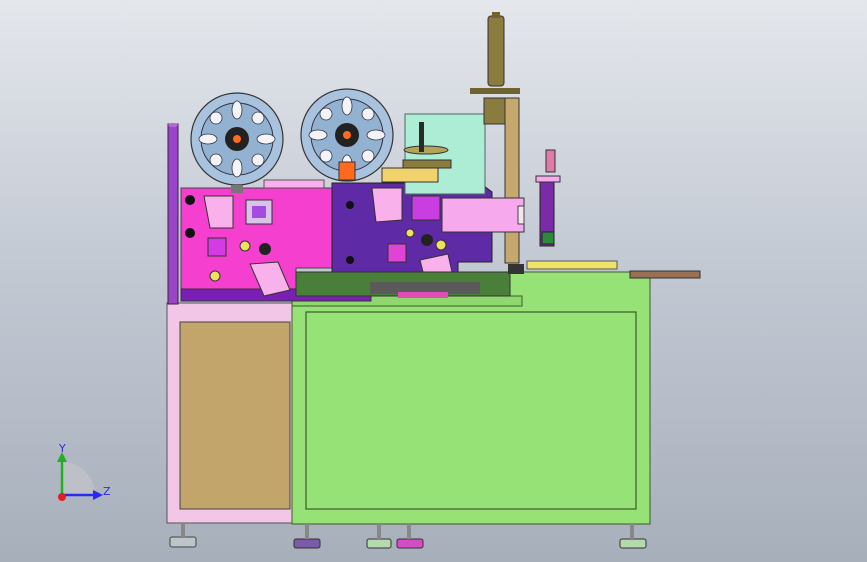  What do you see at coordinates (548, 198) in the screenshot?
I see `right-actuator` at bounding box center [548, 198].